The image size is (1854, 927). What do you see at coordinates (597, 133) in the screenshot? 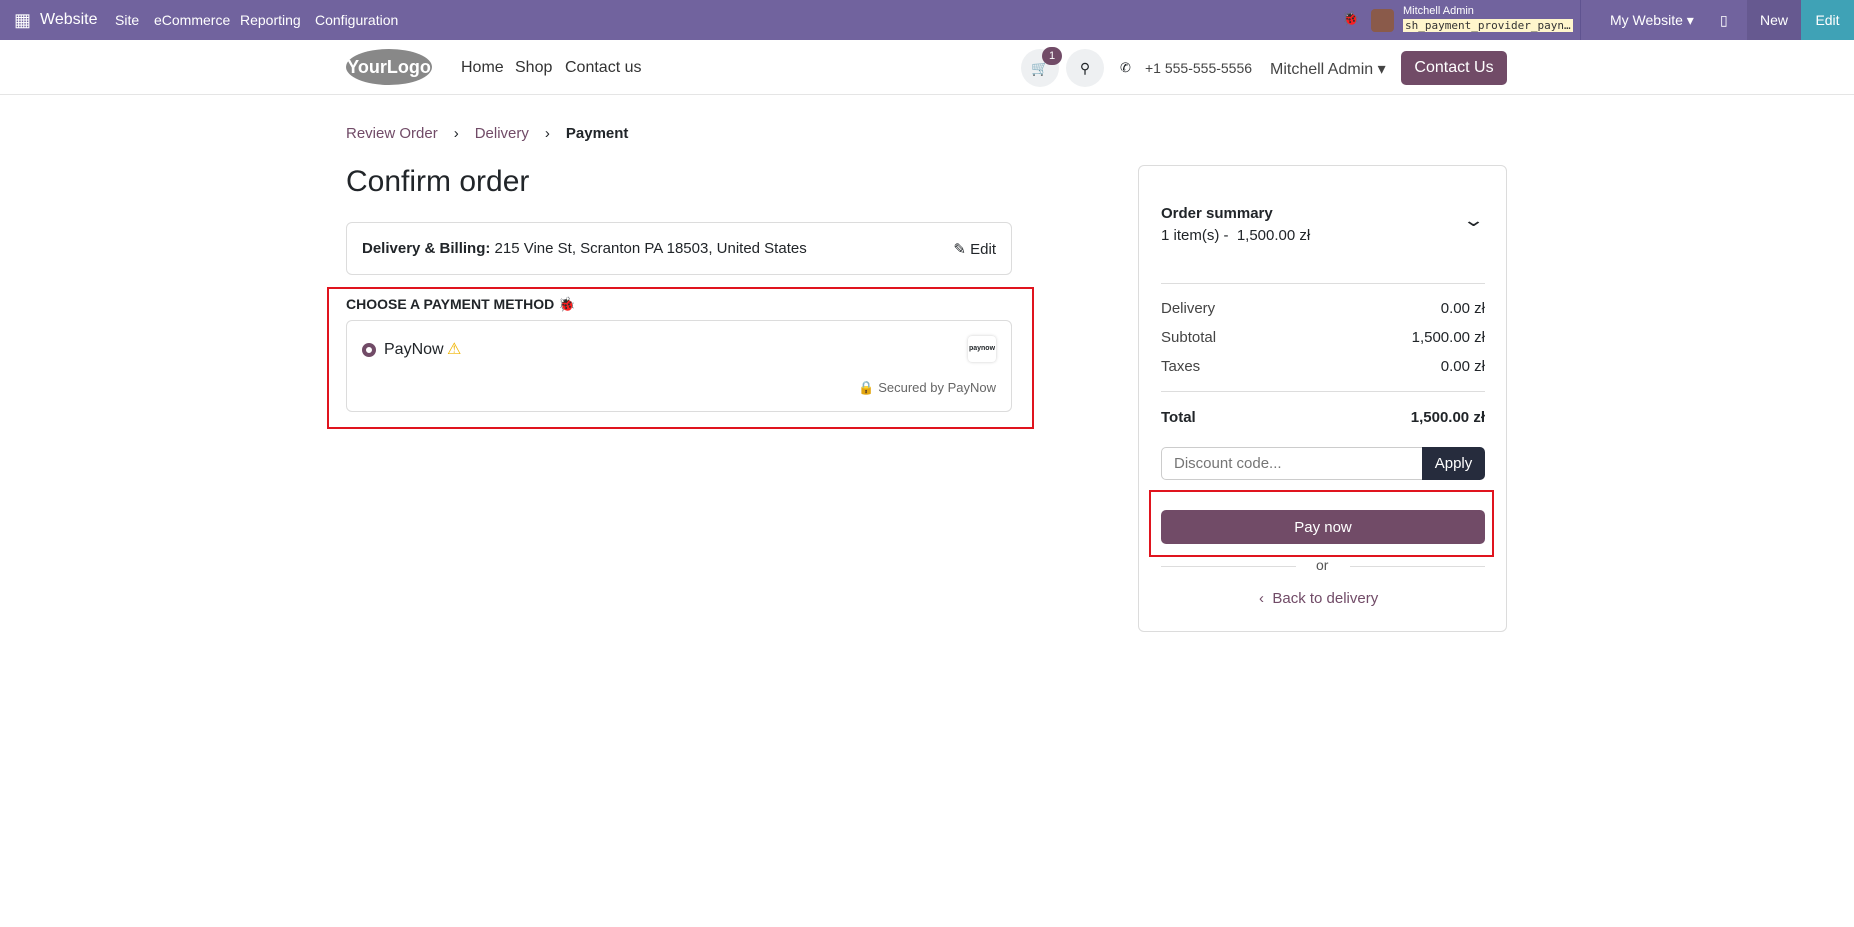
I see `breadcrumb-payment: Payment` at bounding box center [597, 133].